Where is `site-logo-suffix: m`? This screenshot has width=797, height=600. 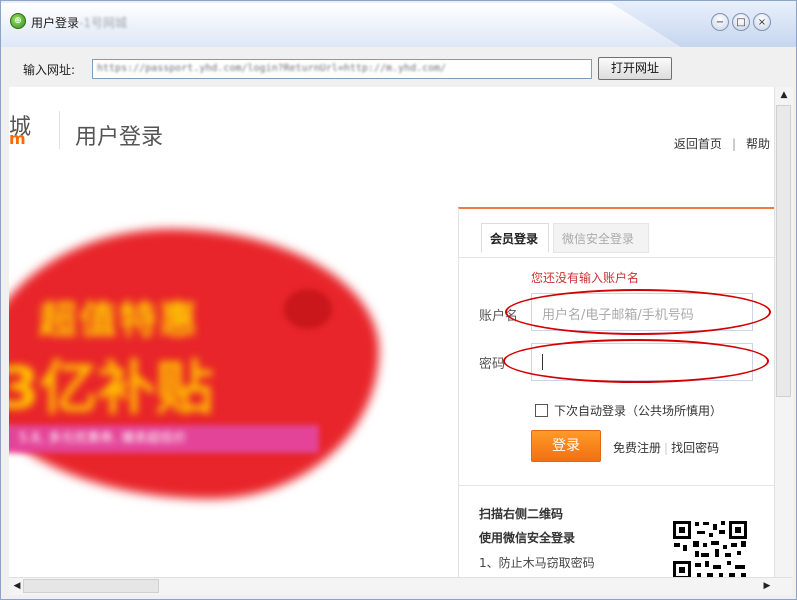 site-logo-suffix: m is located at coordinates (17, 138).